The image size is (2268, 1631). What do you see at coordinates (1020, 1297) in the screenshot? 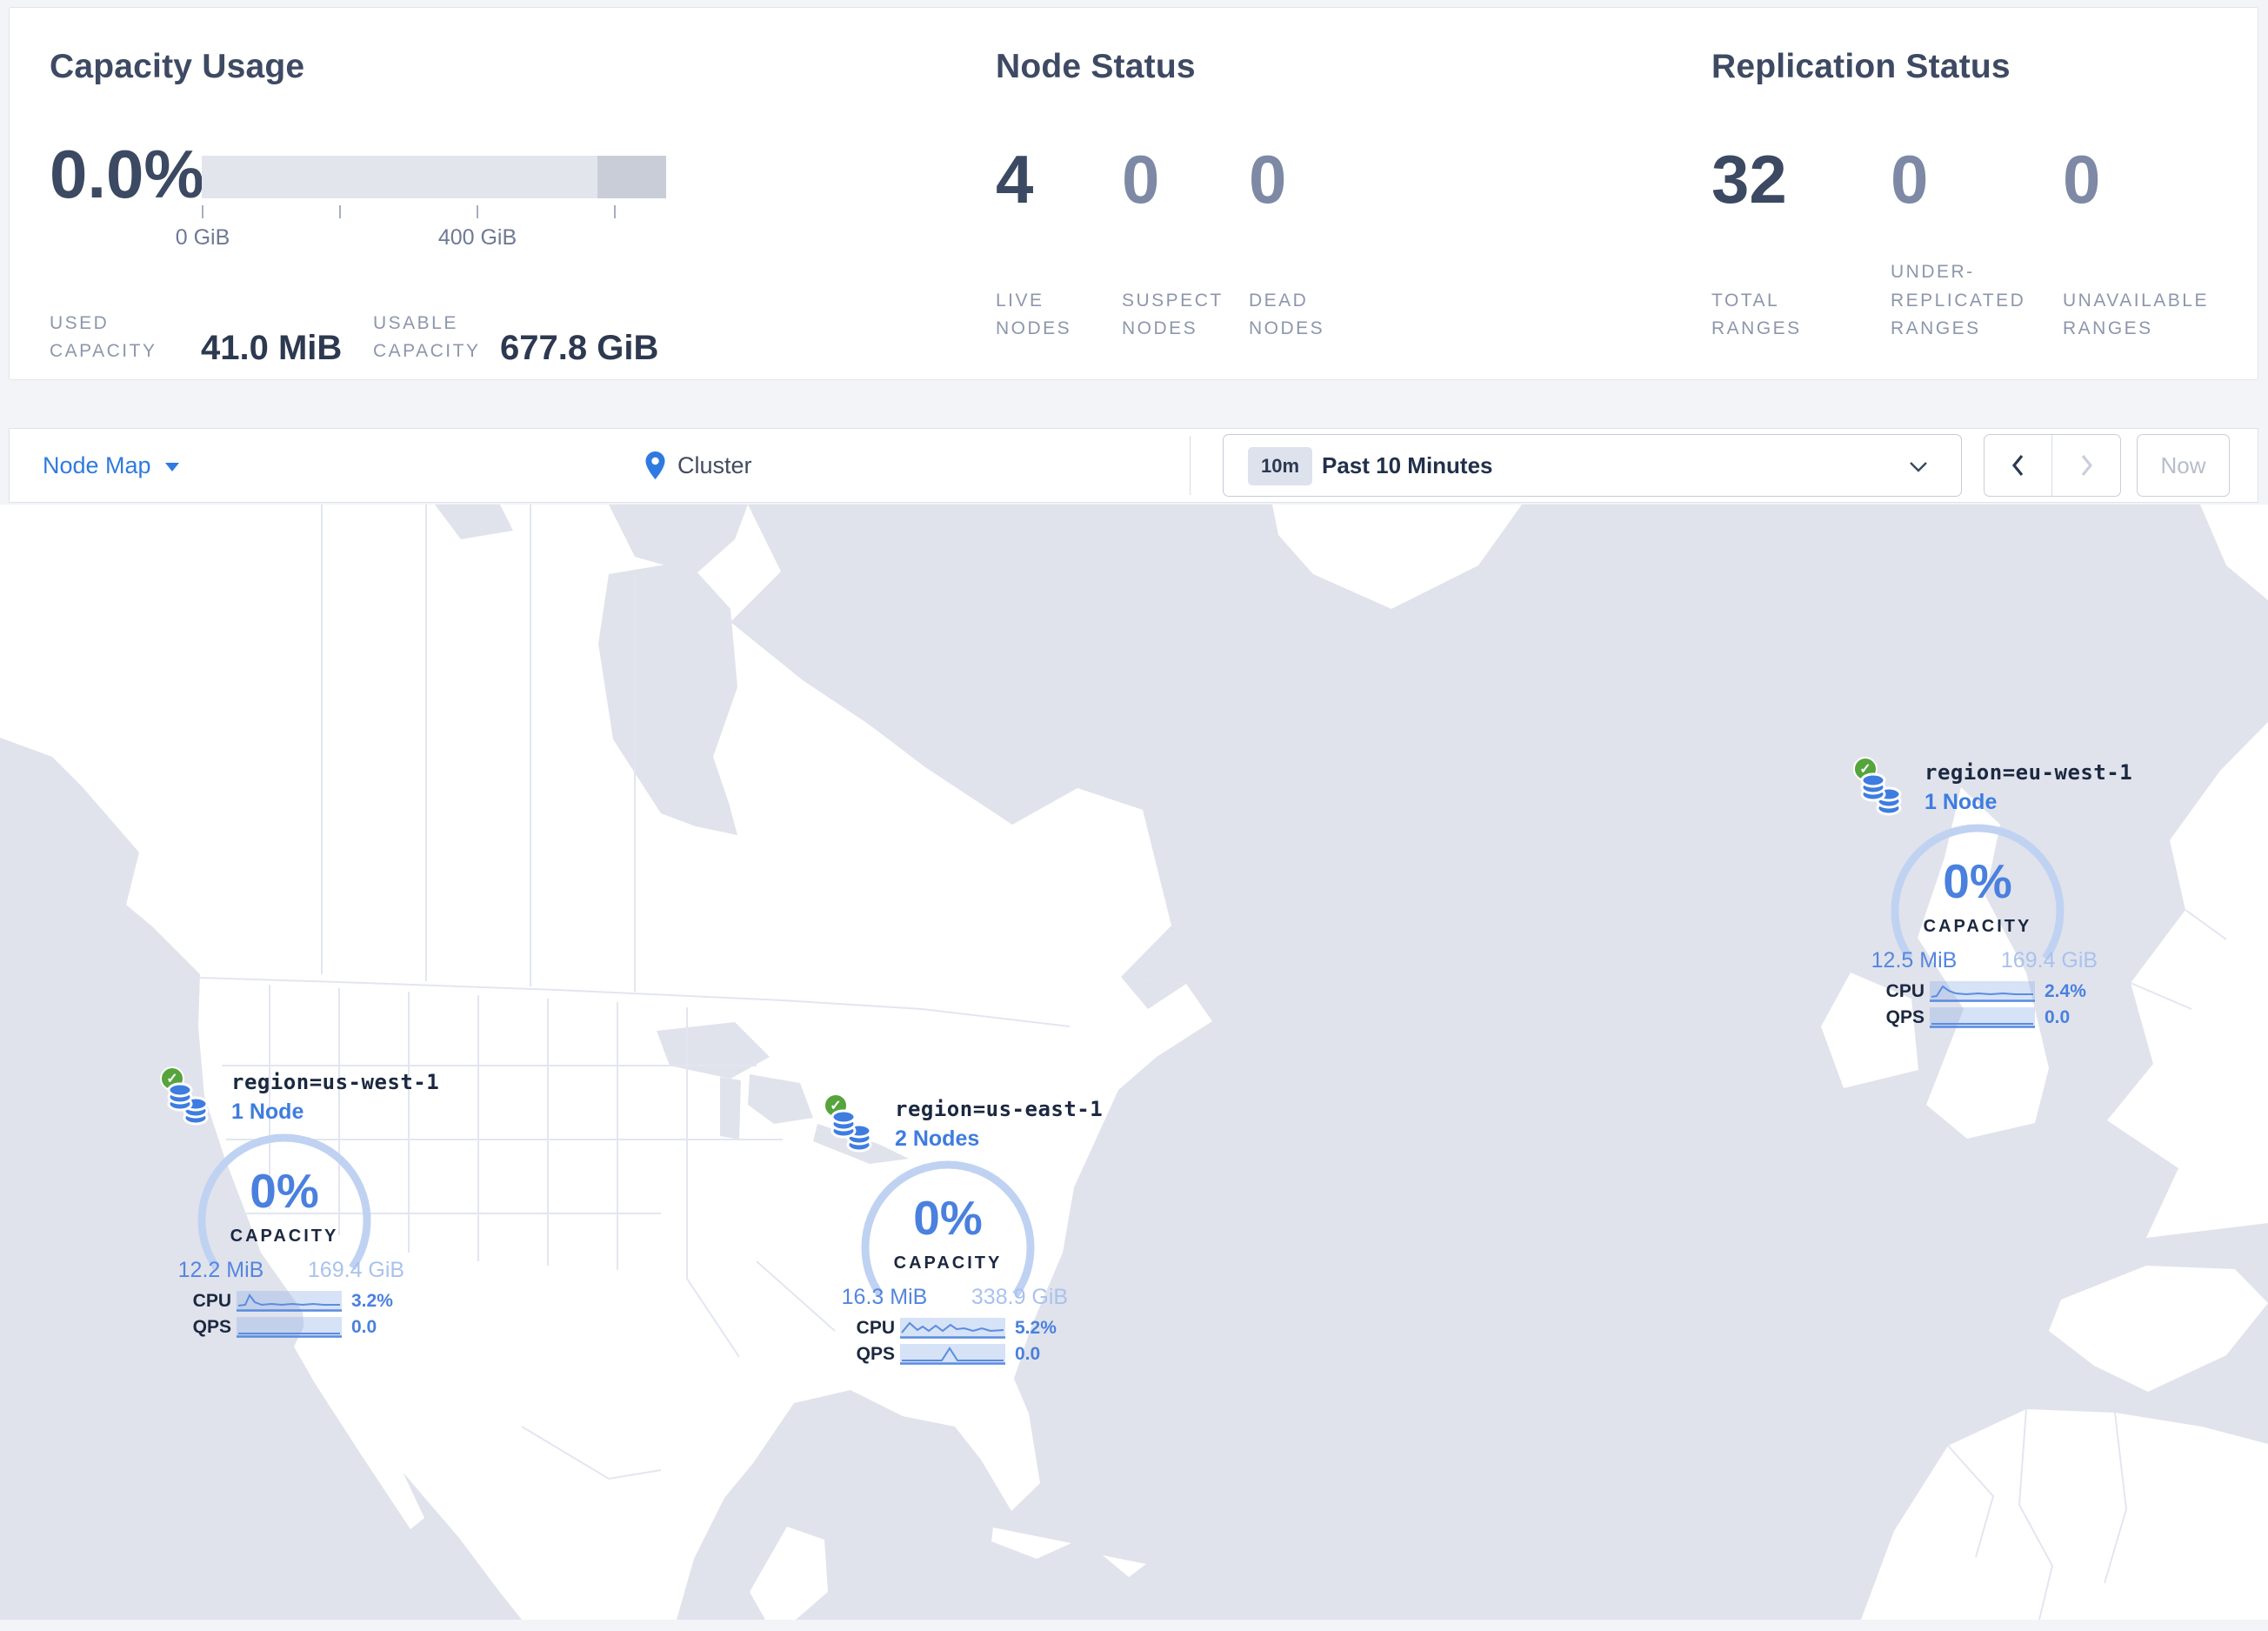
I see `total-capacity: 338.9 GiB` at bounding box center [1020, 1297].